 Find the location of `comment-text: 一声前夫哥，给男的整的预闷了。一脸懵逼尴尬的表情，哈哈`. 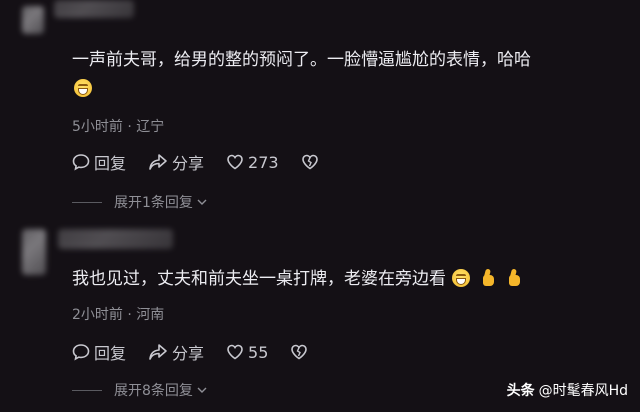

comment-text: 一声前夫哥，给男的整的预闷了。一脸懵逼尴尬的表情，哈哈 is located at coordinates (352, 75).